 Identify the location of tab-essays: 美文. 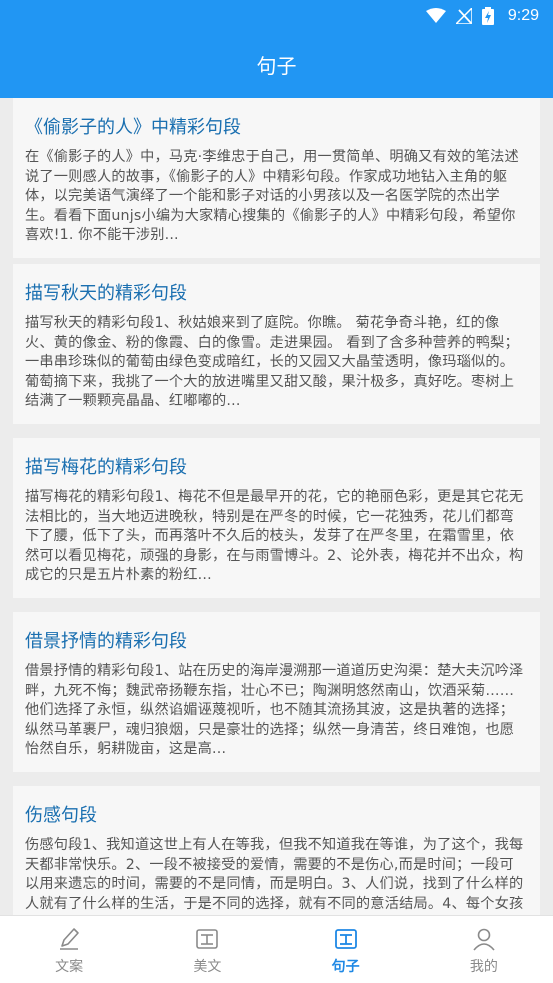
(207, 949).